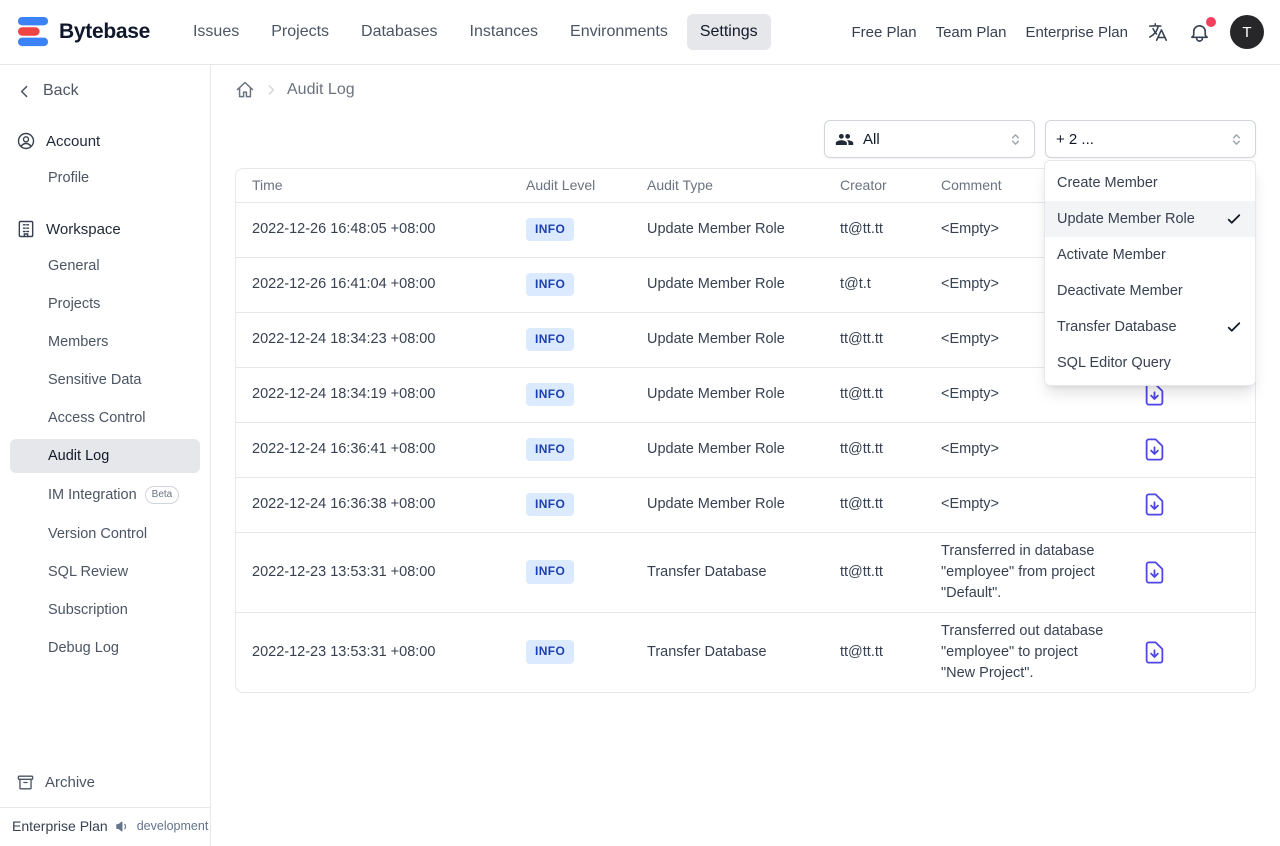 The width and height of the screenshot is (1280, 846). Describe the element at coordinates (33, 32) in the screenshot. I see `bytebase-logo-icon` at that location.